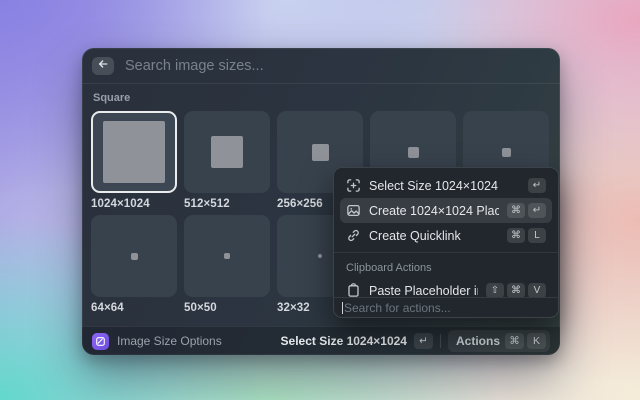  Describe the element at coordinates (353, 290) in the screenshot. I see `clipboard-icon` at that location.